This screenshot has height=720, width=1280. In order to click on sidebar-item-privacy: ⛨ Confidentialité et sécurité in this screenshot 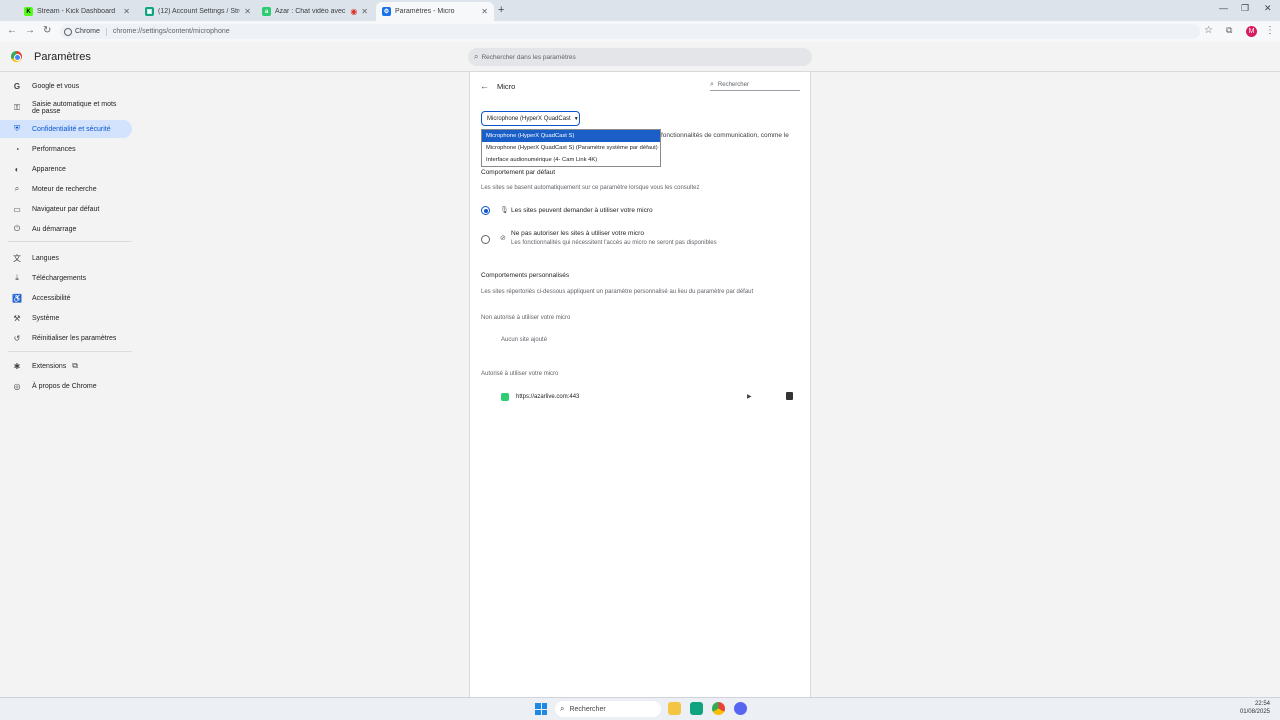, I will do `click(66, 129)`.